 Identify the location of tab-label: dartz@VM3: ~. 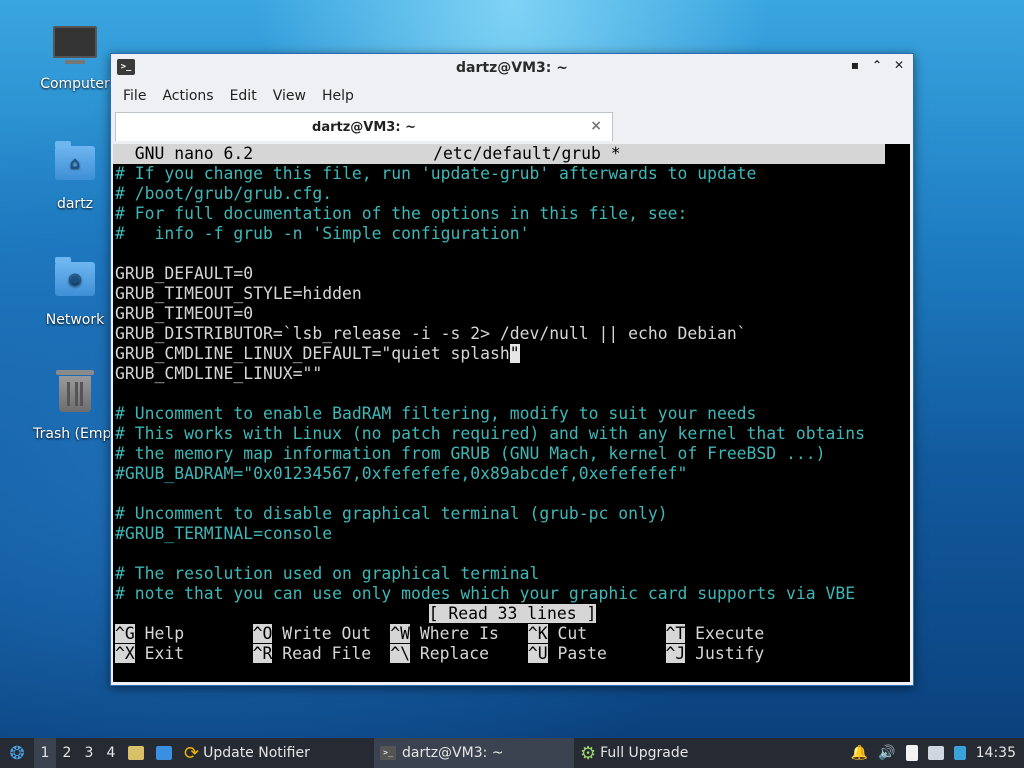
(364, 127).